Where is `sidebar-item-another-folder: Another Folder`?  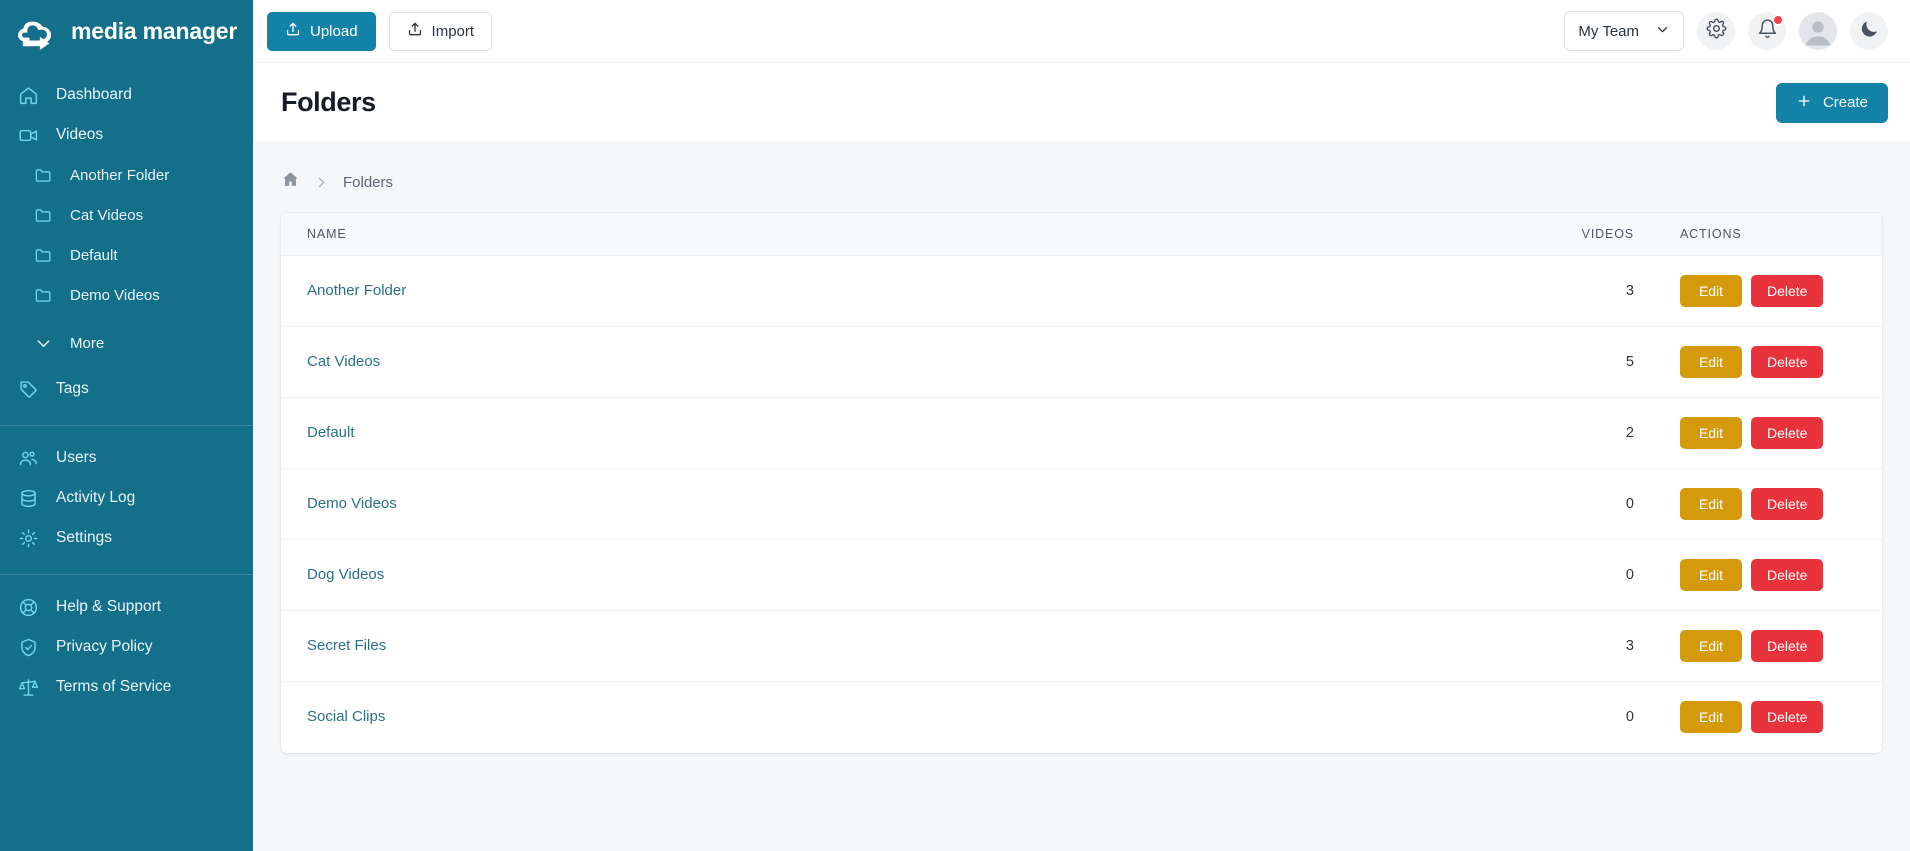
sidebar-item-another-folder: Another Folder is located at coordinates (126, 175).